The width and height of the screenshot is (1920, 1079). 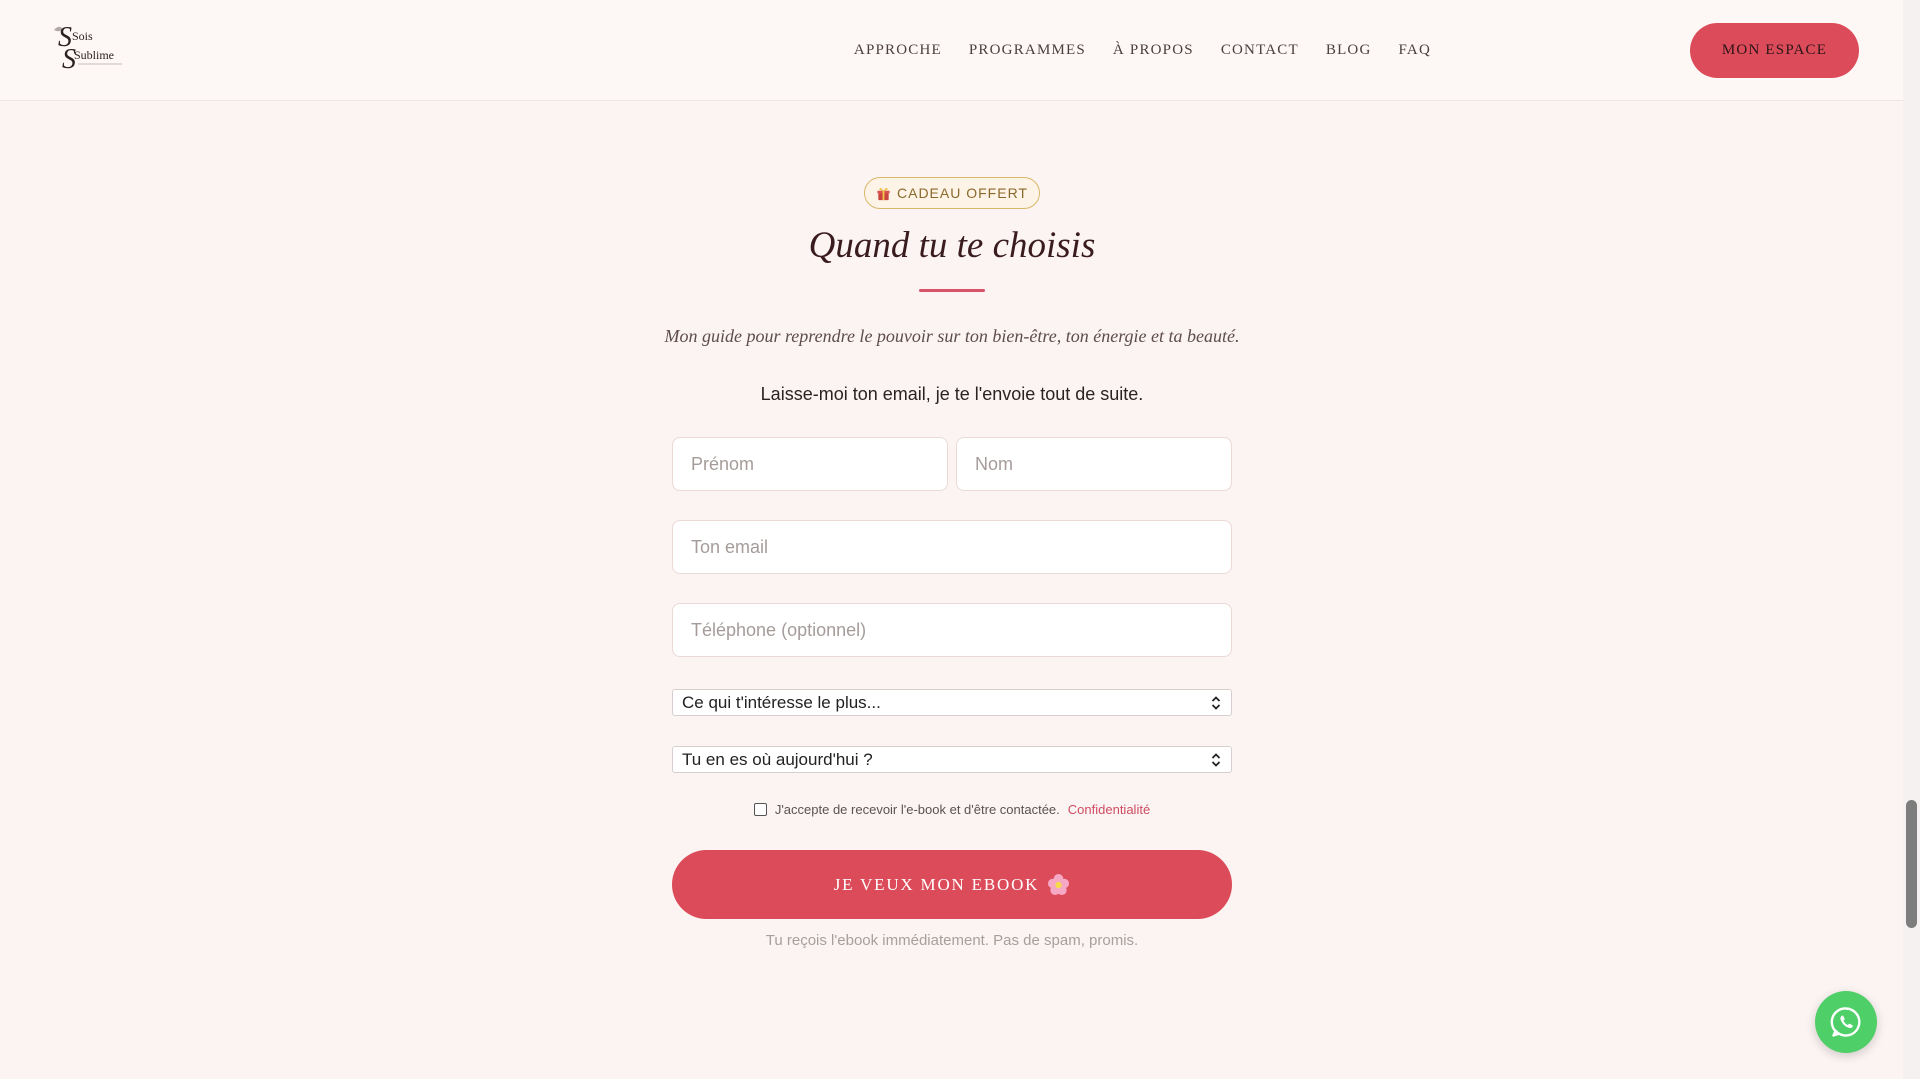 I want to click on scrollbar-thumb, so click(x=1911, y=864).